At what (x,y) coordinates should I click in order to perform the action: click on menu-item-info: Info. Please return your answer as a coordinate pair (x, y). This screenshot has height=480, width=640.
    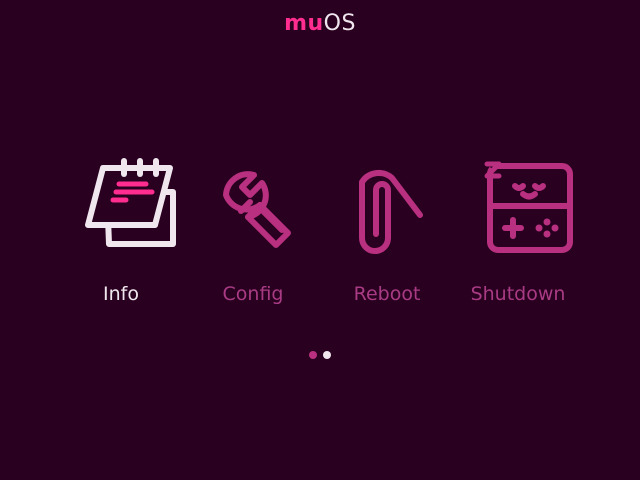
    Looking at the image, I should click on (121, 235).